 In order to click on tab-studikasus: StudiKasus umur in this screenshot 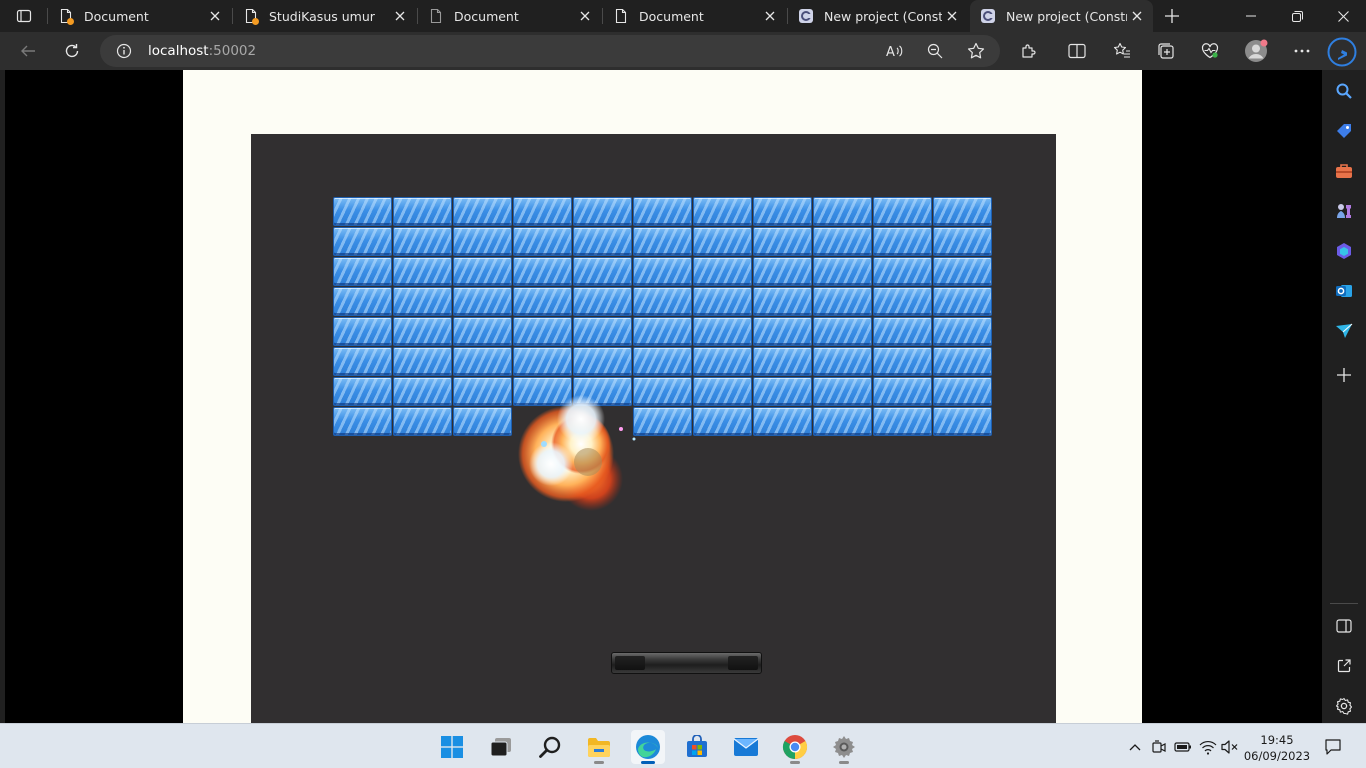, I will do `click(324, 16)`.